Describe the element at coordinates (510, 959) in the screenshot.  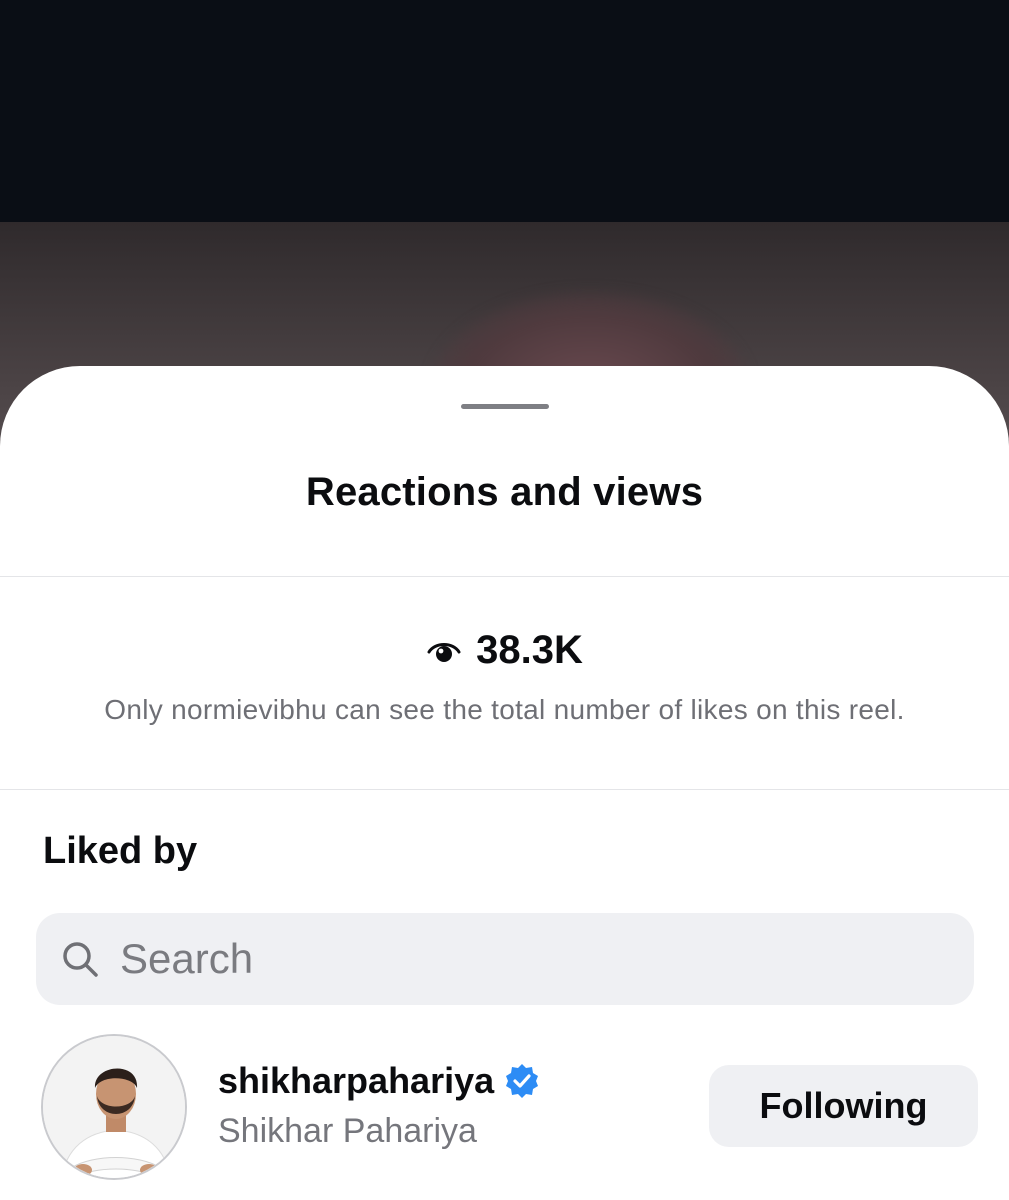
I see `search-input` at that location.